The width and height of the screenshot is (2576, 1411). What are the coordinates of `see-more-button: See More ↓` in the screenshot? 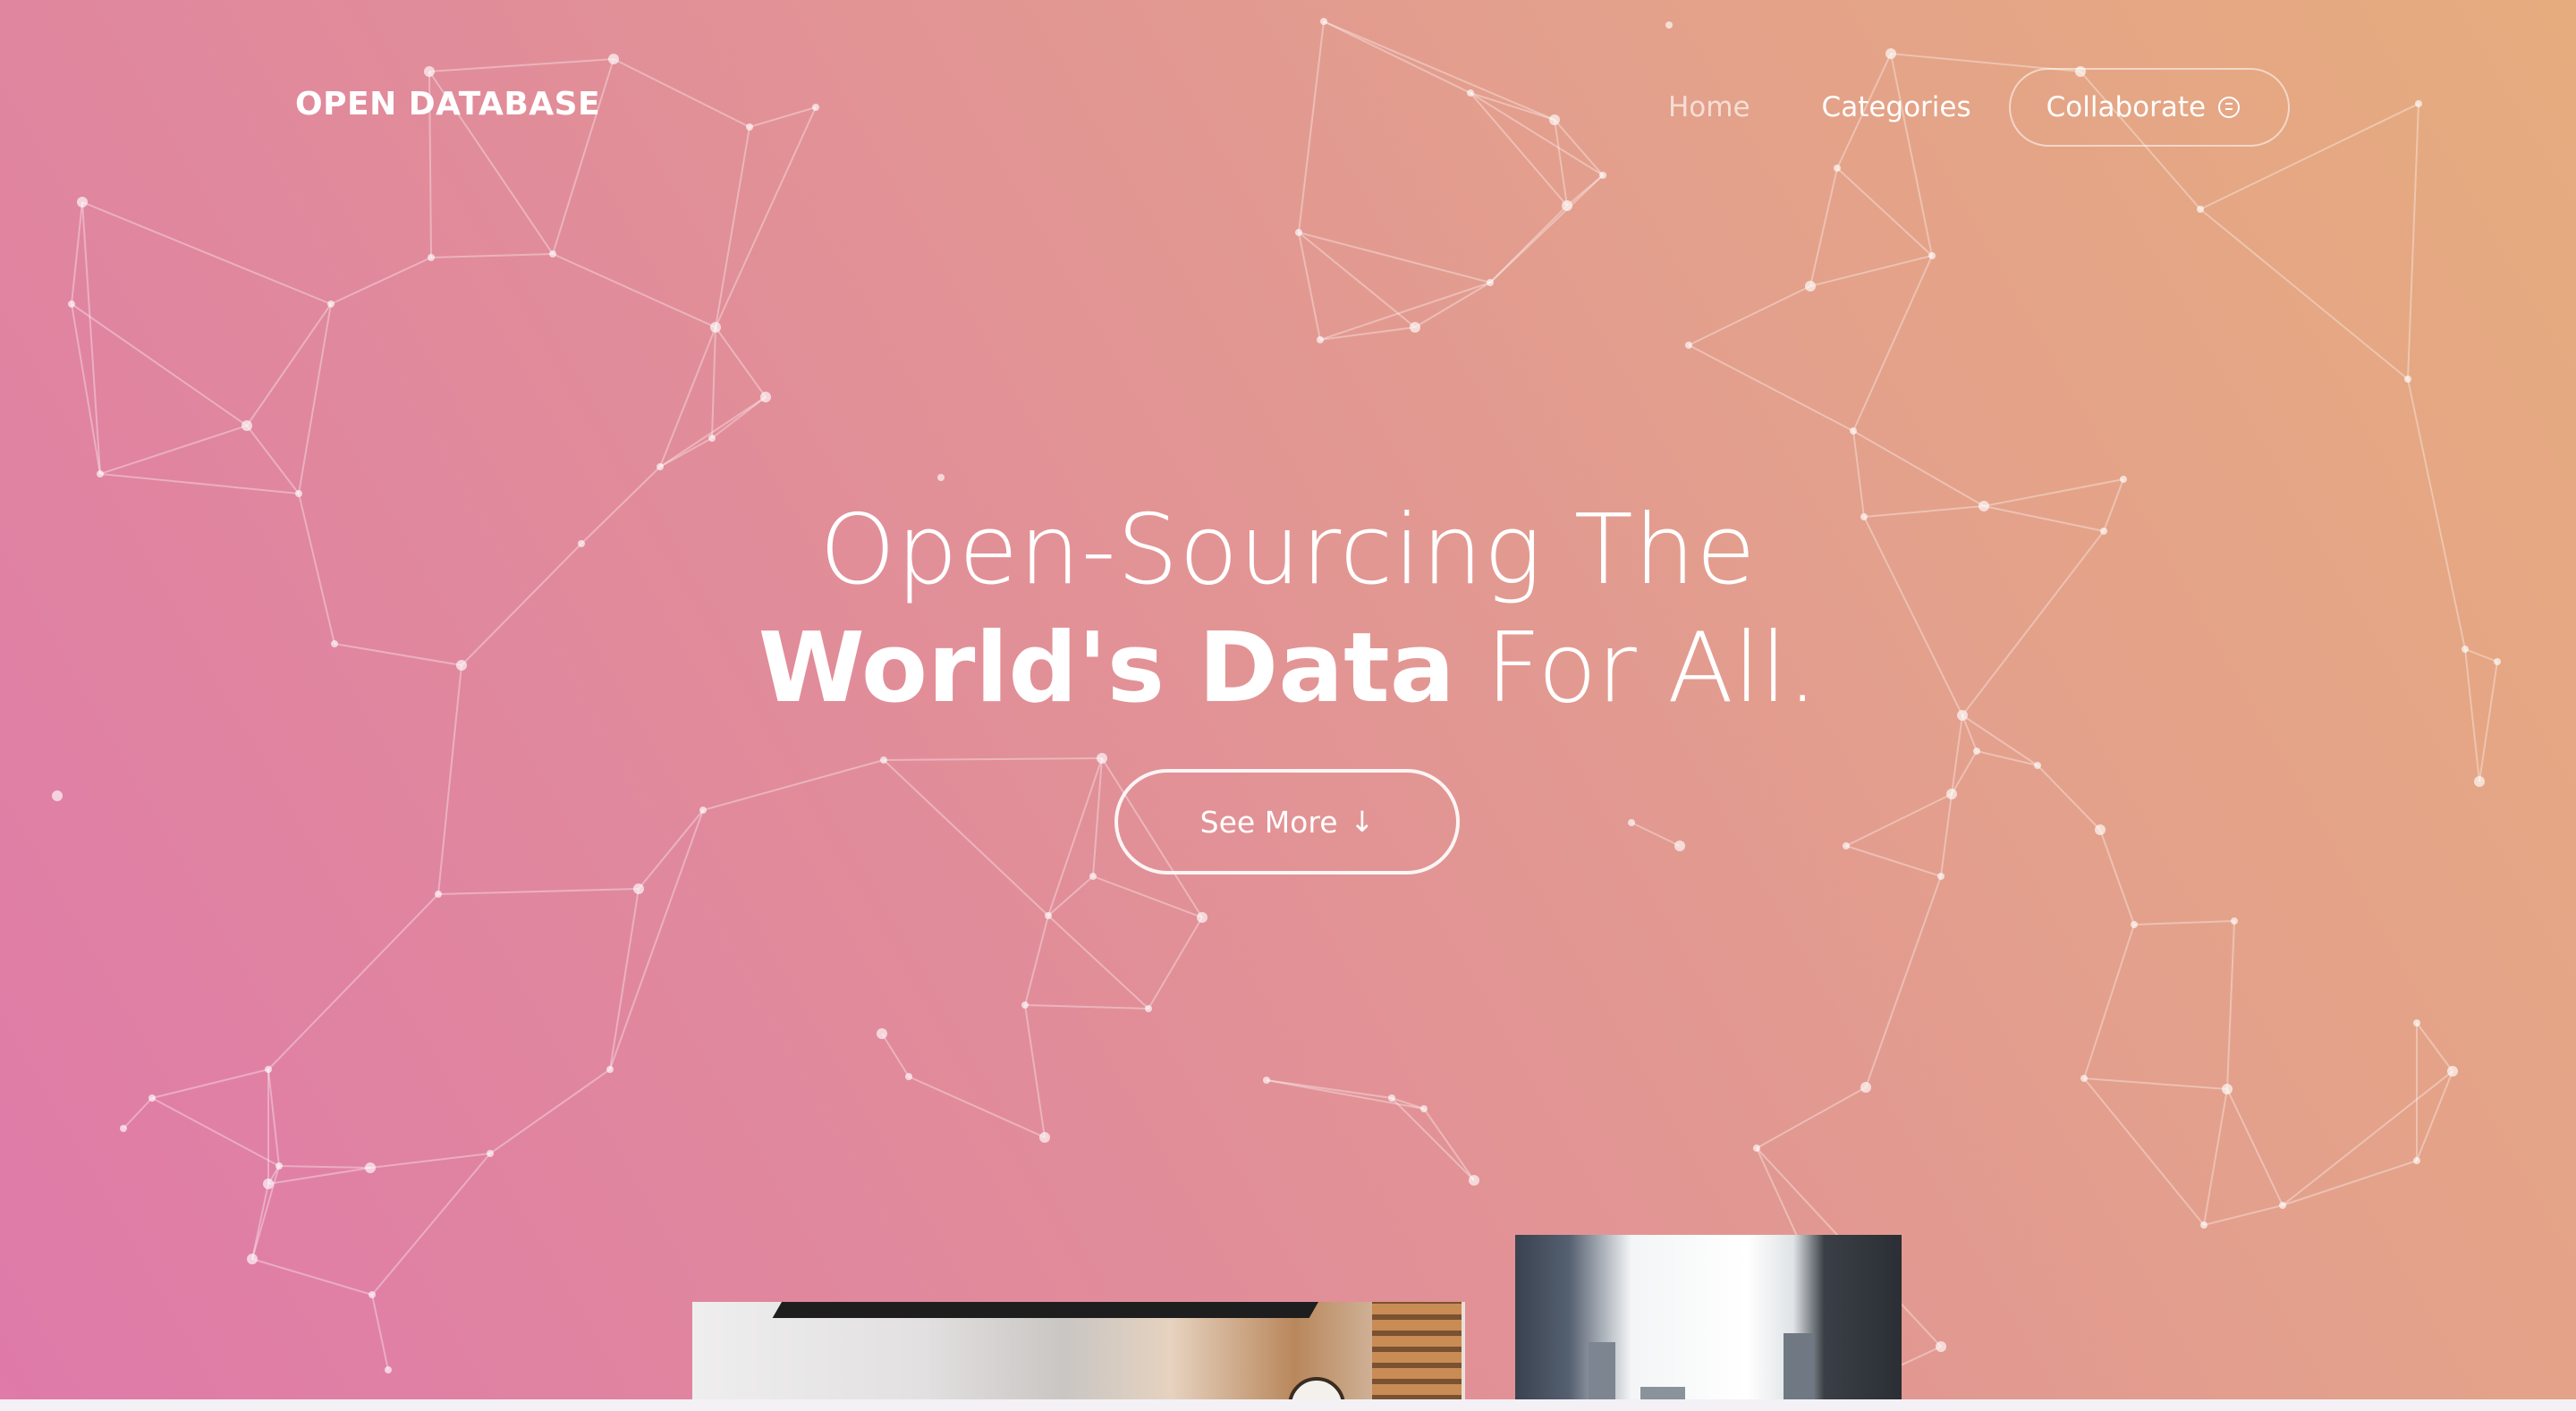 It's located at (1287, 821).